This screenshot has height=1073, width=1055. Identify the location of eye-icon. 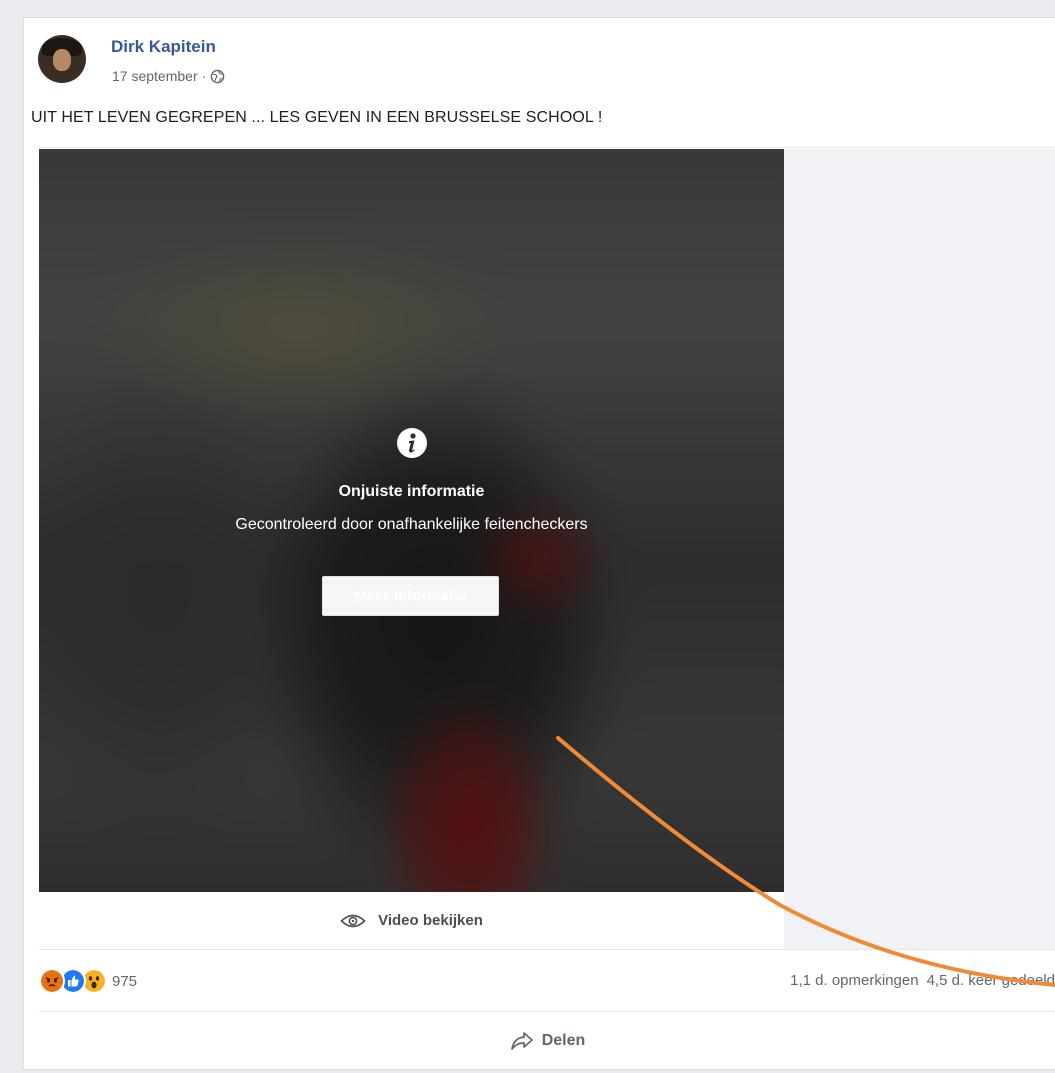
(353, 920).